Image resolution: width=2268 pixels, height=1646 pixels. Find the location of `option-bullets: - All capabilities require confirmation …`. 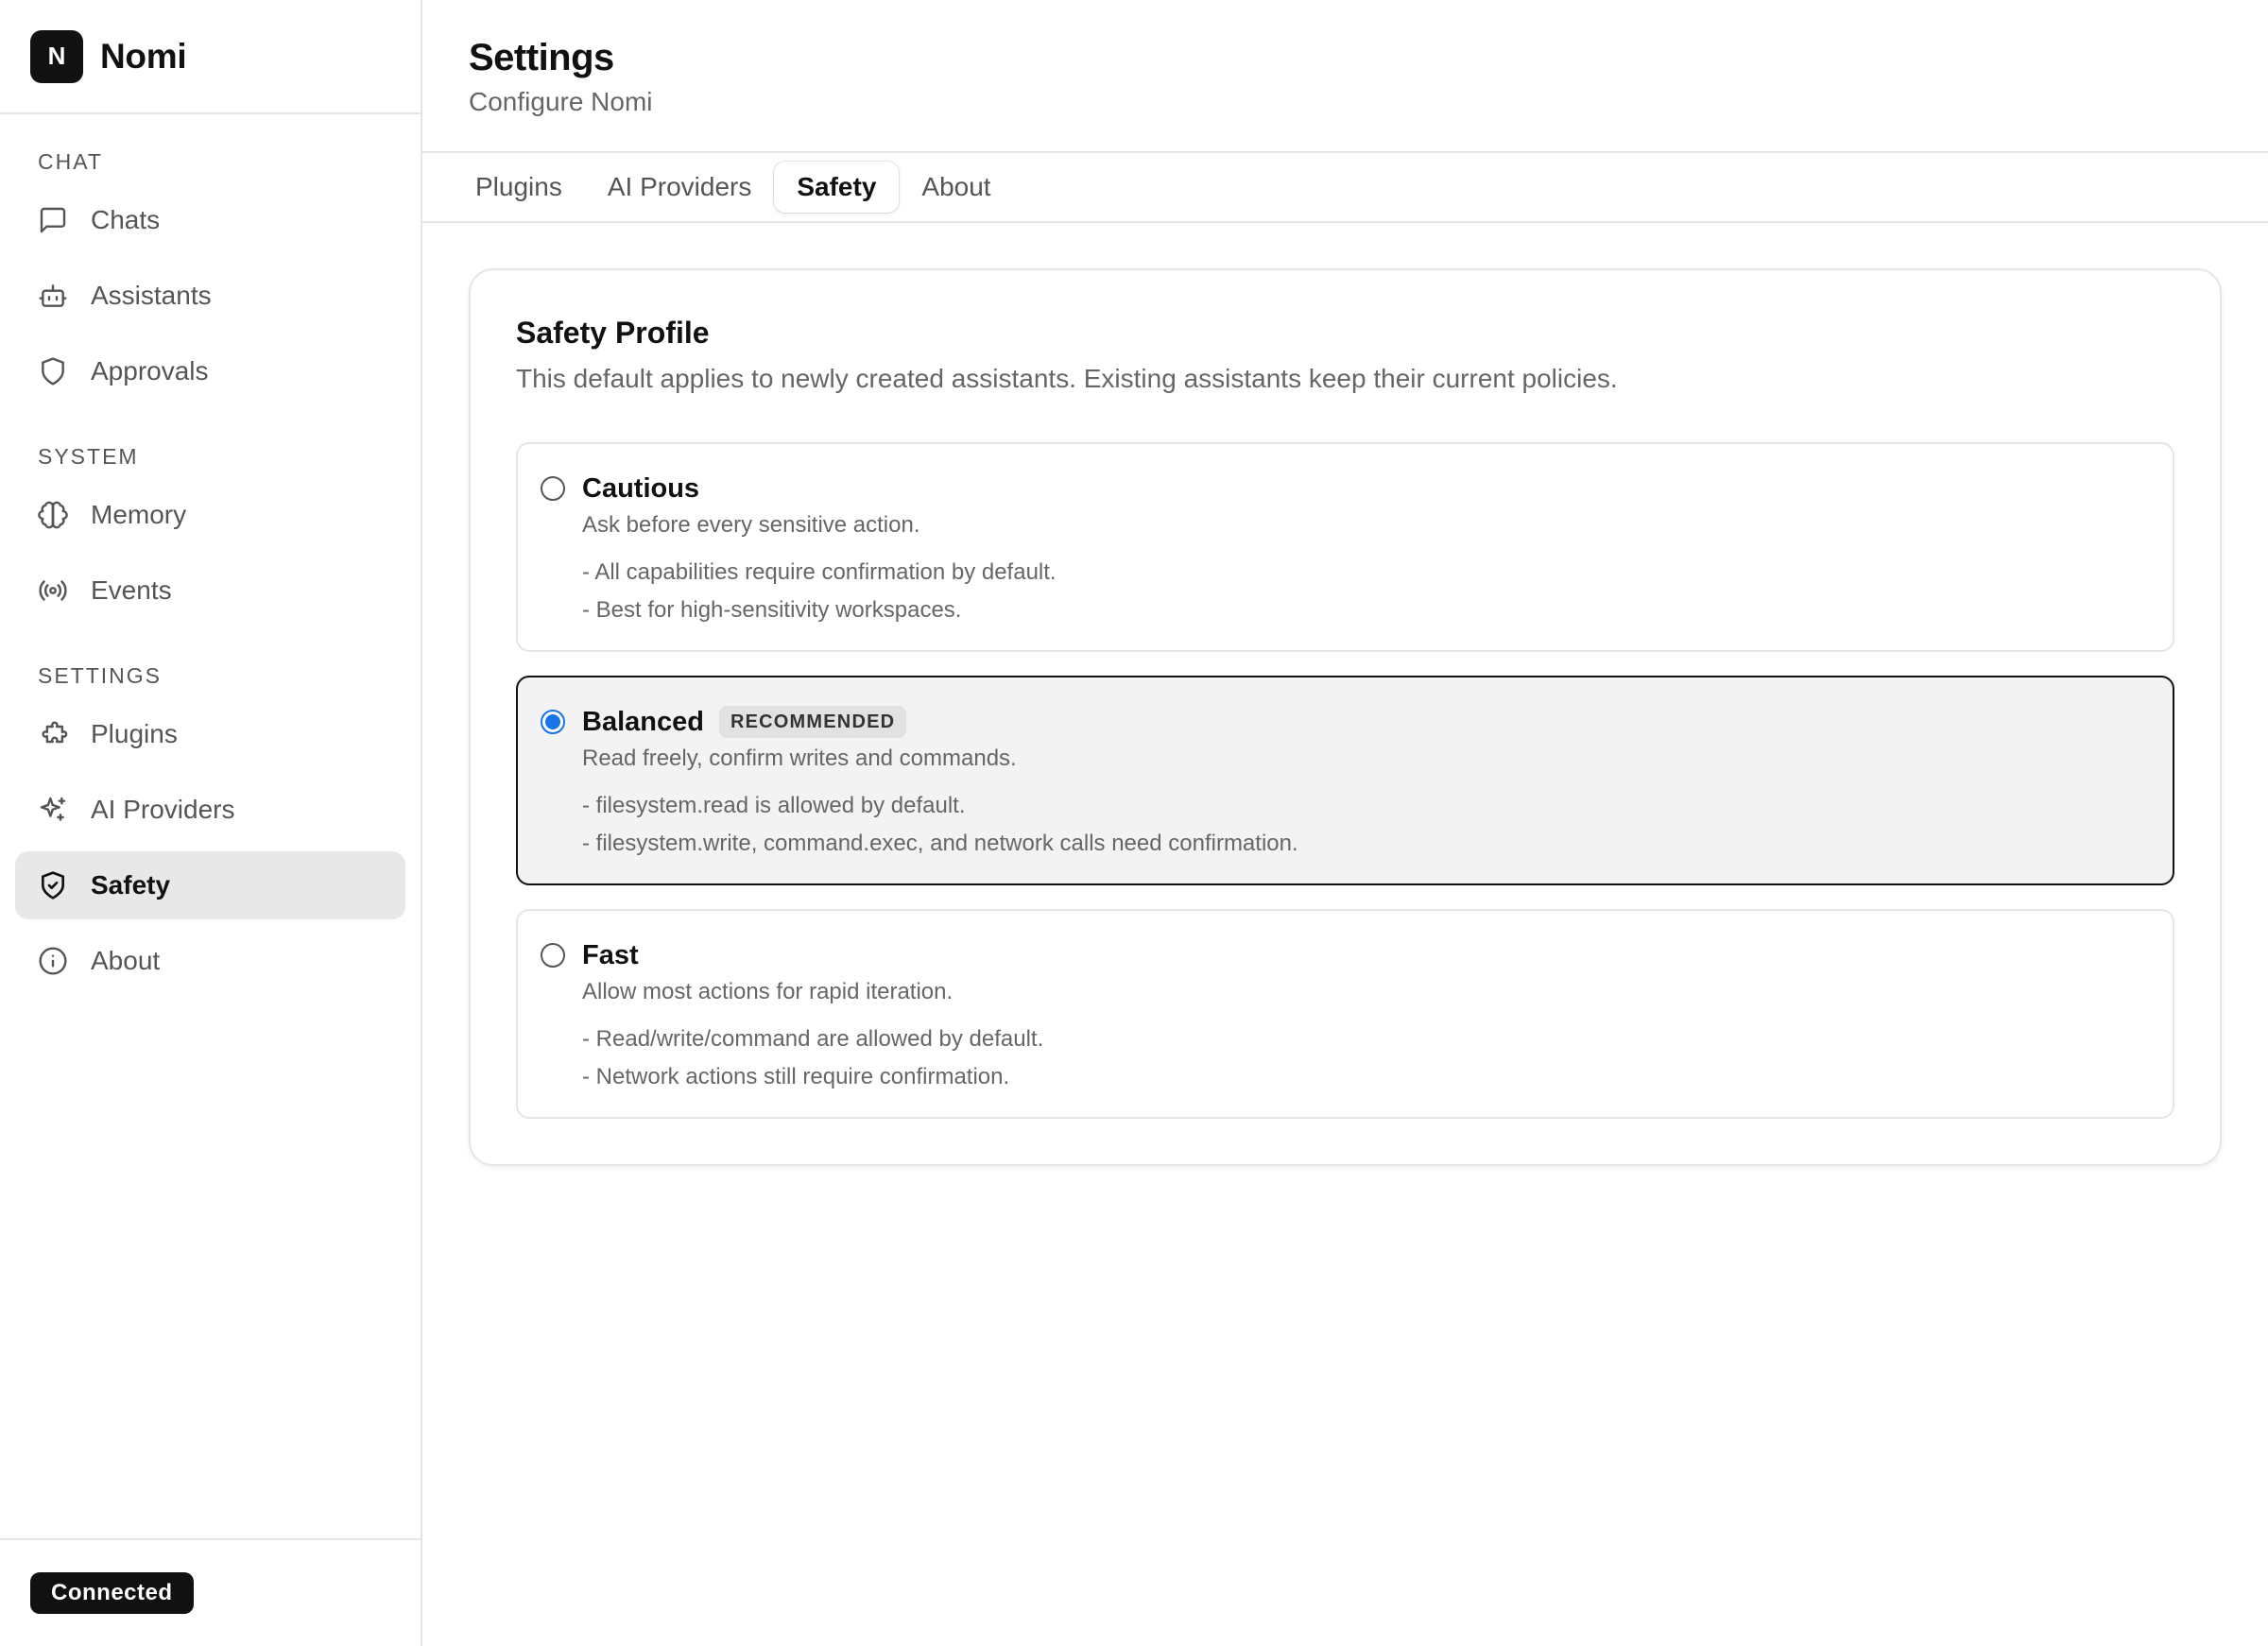

option-bullets: - All capabilities require confirmation … is located at coordinates (819, 591).